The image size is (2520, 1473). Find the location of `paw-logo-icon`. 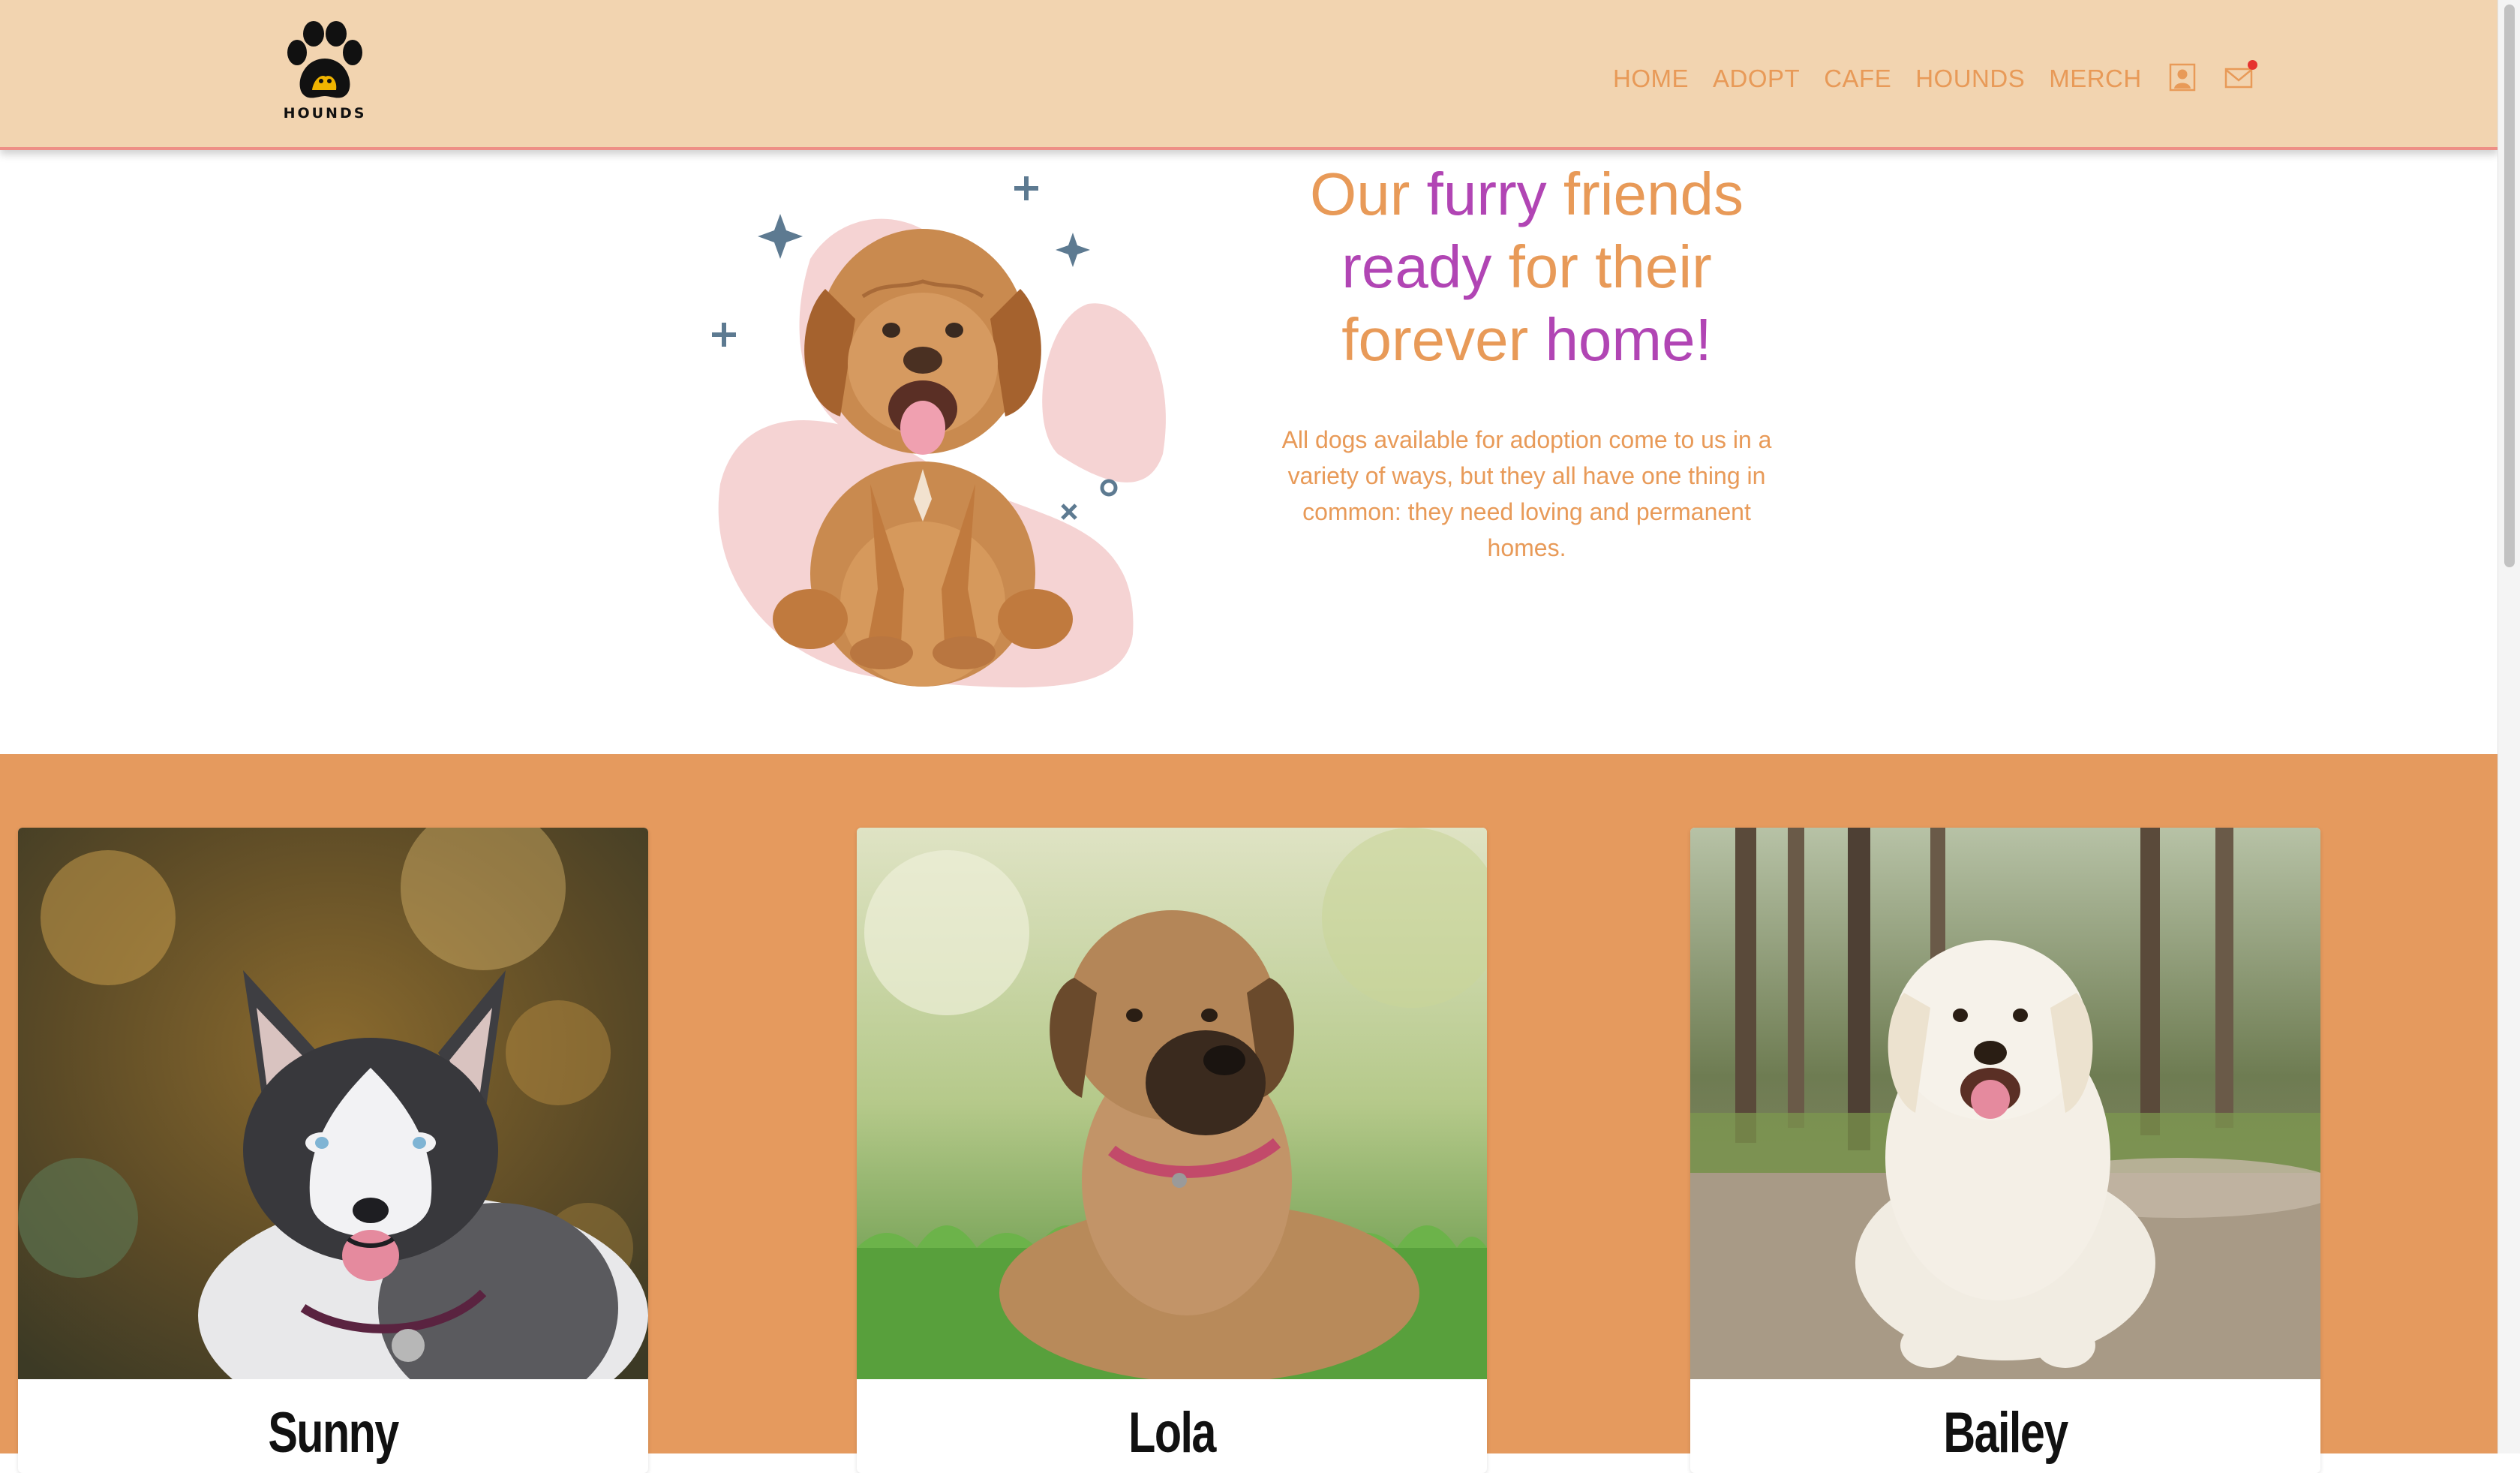

paw-logo-icon is located at coordinates (324, 59).